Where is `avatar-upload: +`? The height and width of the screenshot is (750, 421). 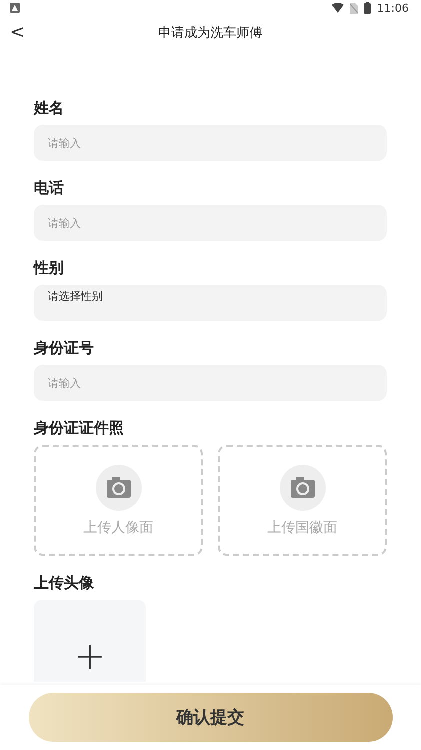 avatar-upload: + is located at coordinates (90, 641).